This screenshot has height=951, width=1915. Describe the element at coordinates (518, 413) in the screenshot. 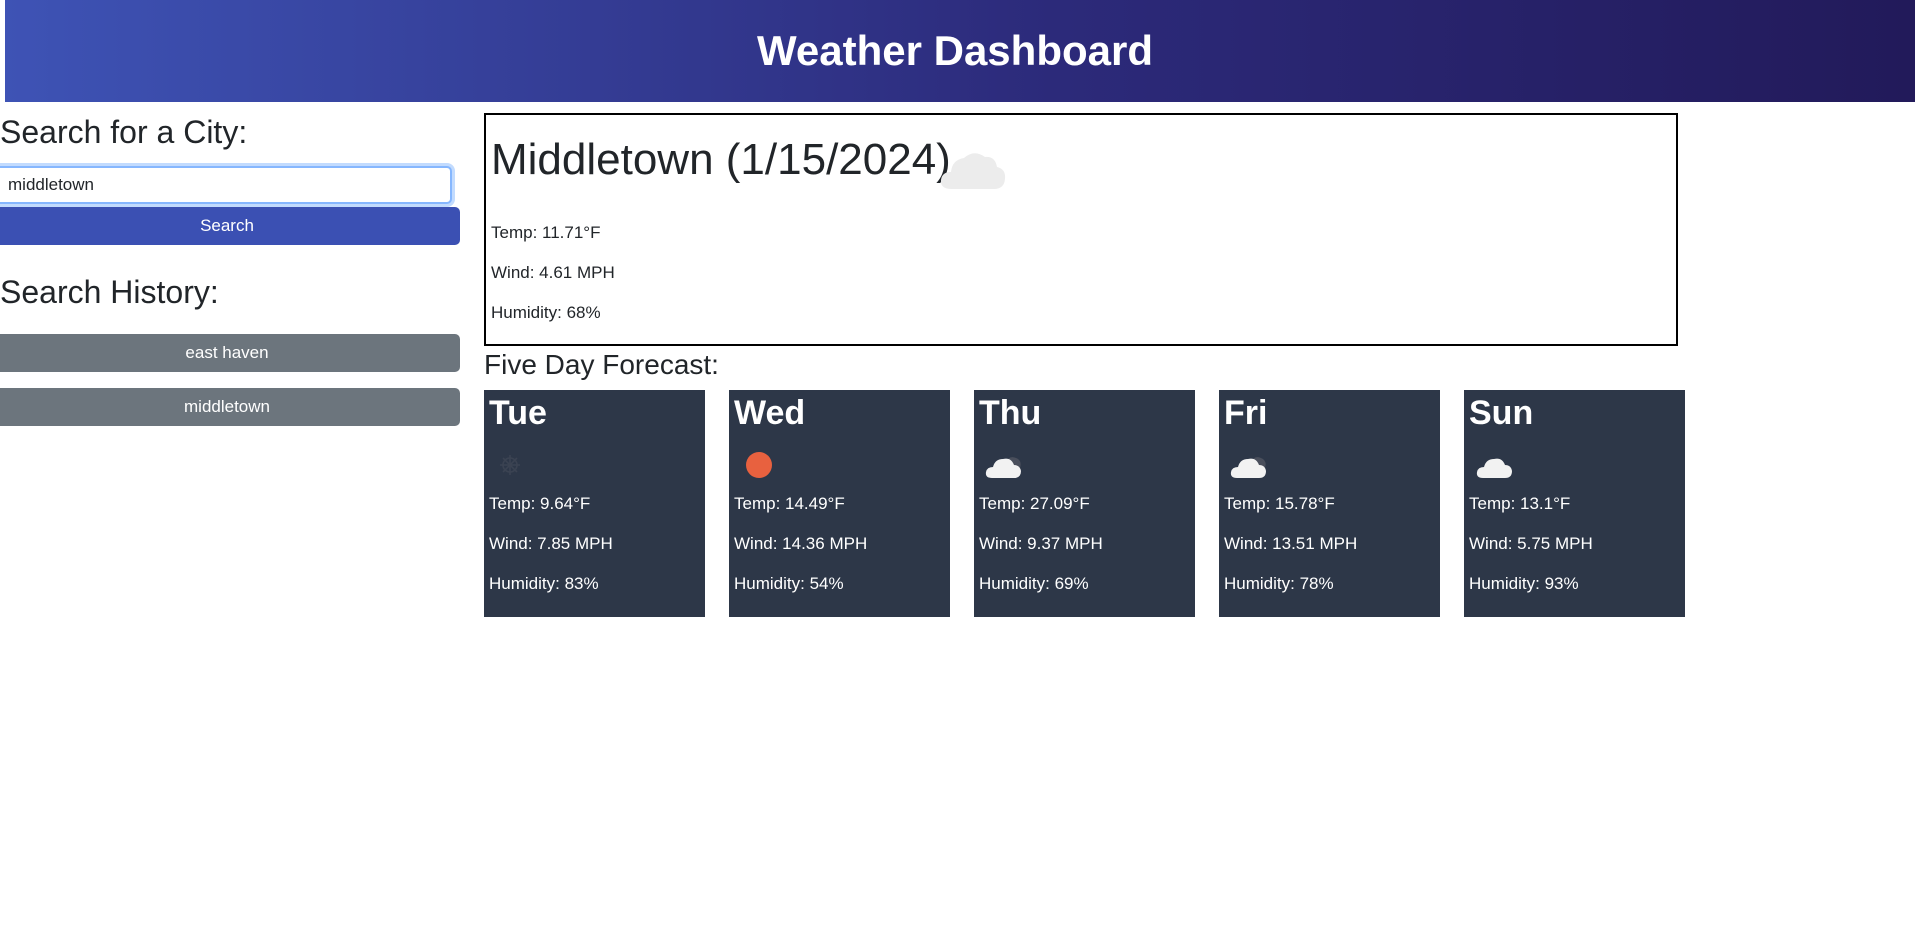

I see `forecast-day: Tue` at that location.